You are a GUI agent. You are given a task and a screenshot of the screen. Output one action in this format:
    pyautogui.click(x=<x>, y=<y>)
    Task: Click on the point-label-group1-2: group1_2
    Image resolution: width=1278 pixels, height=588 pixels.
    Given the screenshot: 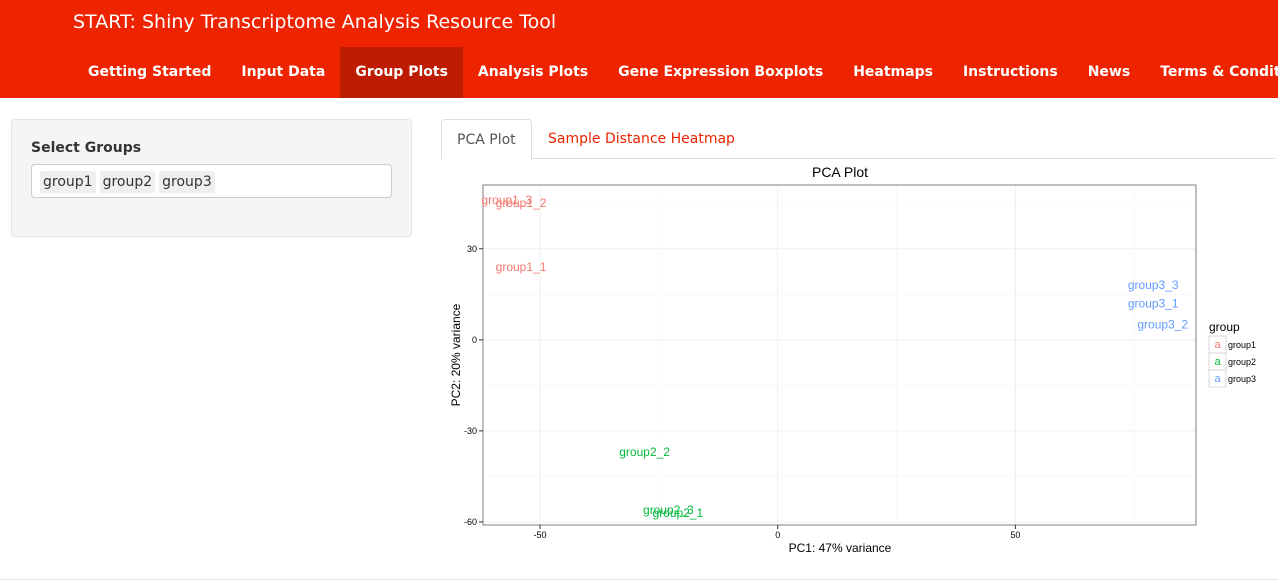 What is the action you would take?
    pyautogui.click(x=521, y=203)
    